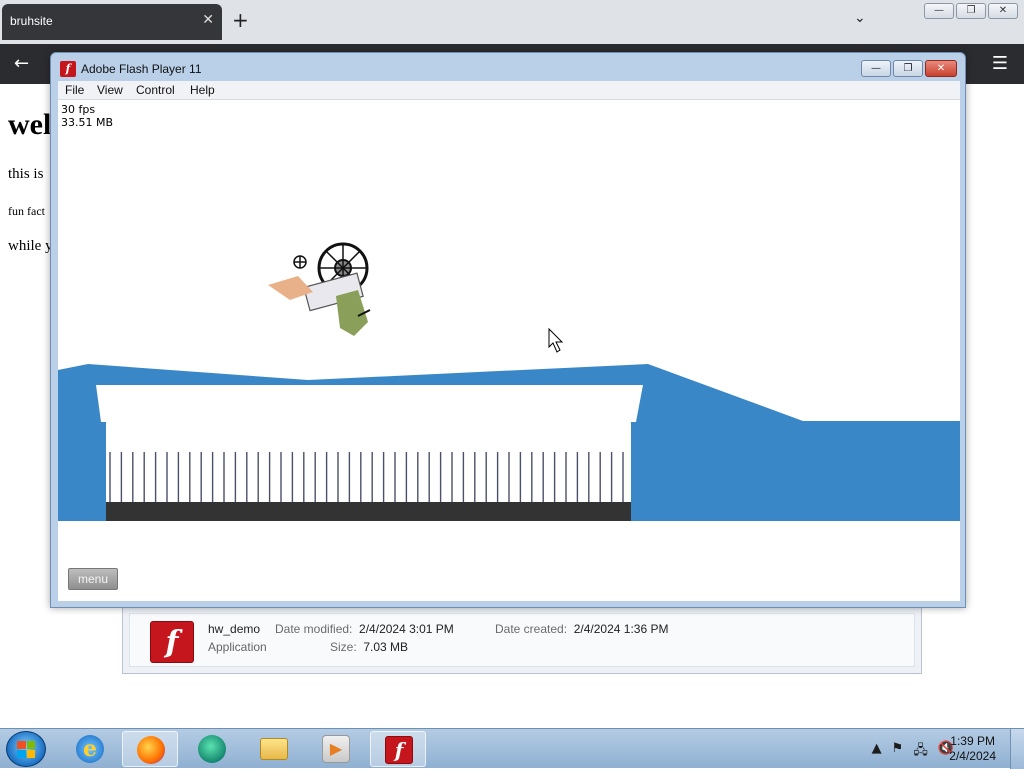  I want to click on page-text-line: while y, so click(30, 246).